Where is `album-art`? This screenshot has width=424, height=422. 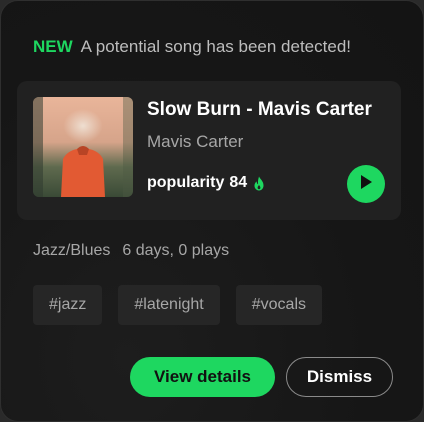 album-art is located at coordinates (83, 147).